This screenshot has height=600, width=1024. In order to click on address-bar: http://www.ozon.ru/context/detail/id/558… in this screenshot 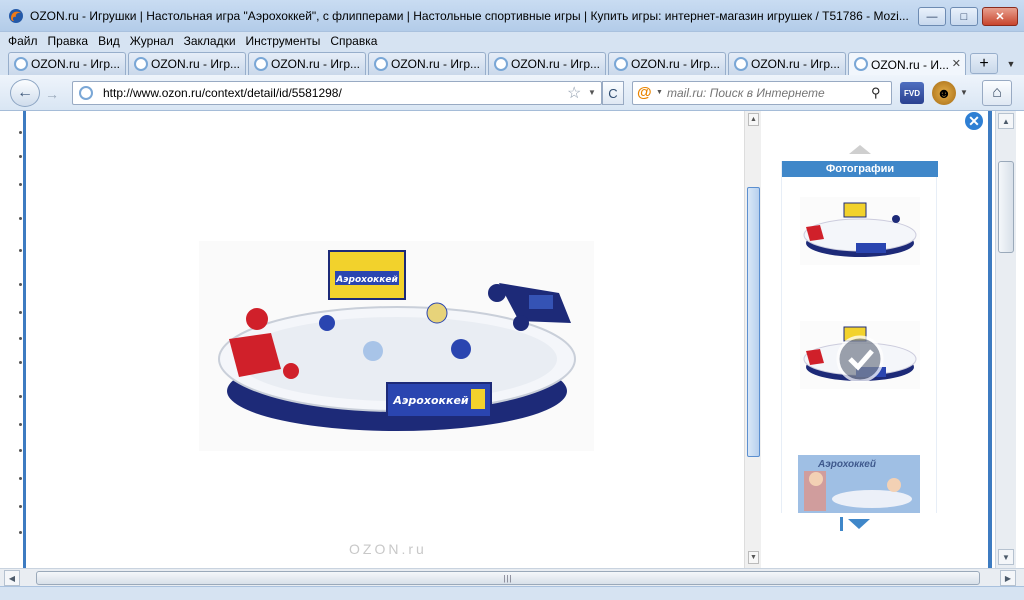, I will do `click(337, 93)`.